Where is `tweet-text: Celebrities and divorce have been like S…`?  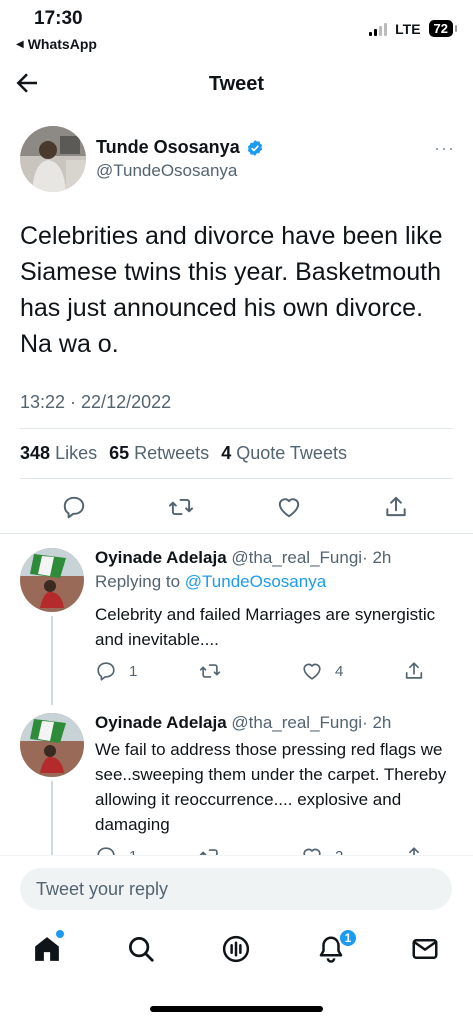 tweet-text: Celebrities and divorce have been like S… is located at coordinates (231, 290).